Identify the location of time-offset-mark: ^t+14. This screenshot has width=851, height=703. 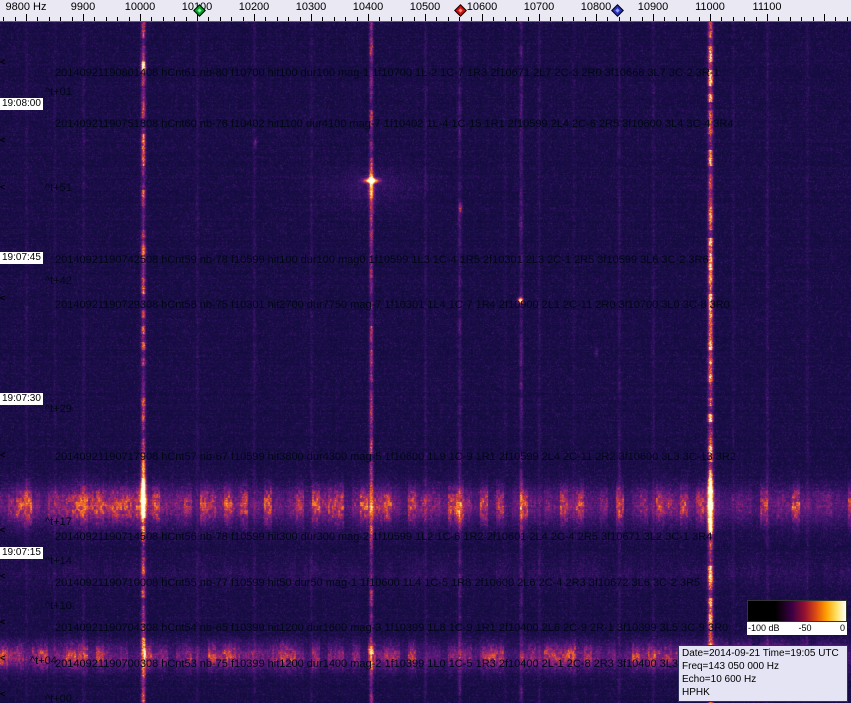
(58, 561).